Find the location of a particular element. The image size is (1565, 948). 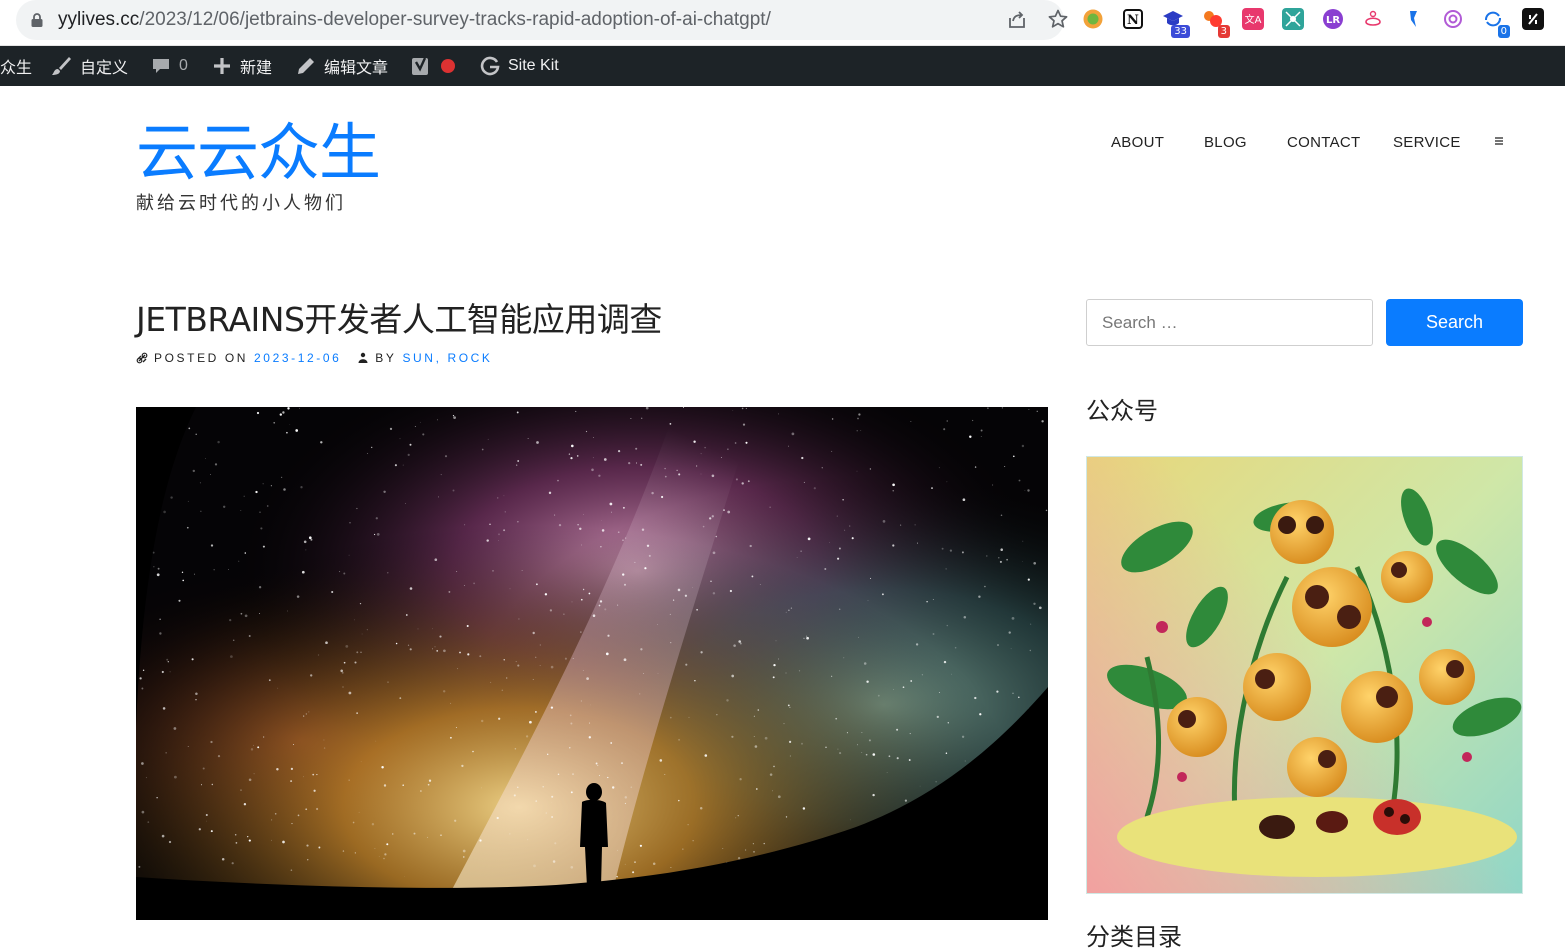

extension-molecule-icon is located at coordinates (1293, 19).